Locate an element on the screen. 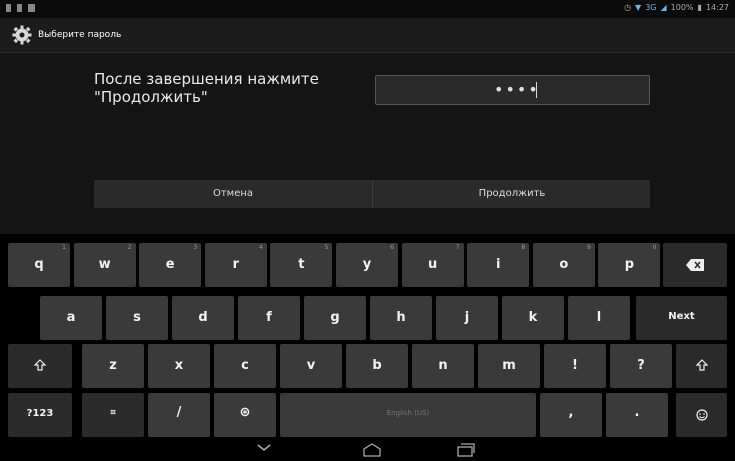 This screenshot has height=461, width=735. key-w: w2 is located at coordinates (104, 265).